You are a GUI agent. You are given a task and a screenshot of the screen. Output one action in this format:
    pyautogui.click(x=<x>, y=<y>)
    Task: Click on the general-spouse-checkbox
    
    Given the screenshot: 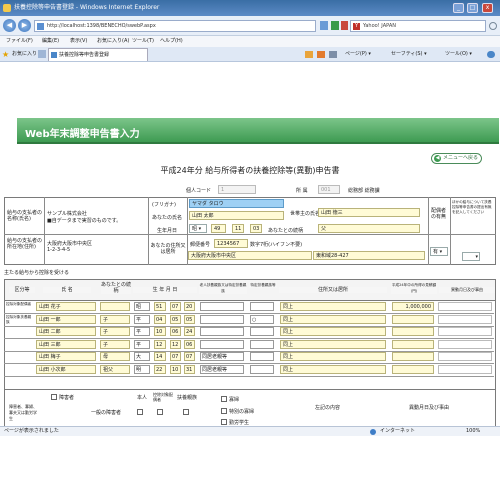 What is the action you would take?
    pyautogui.click(x=160, y=412)
    